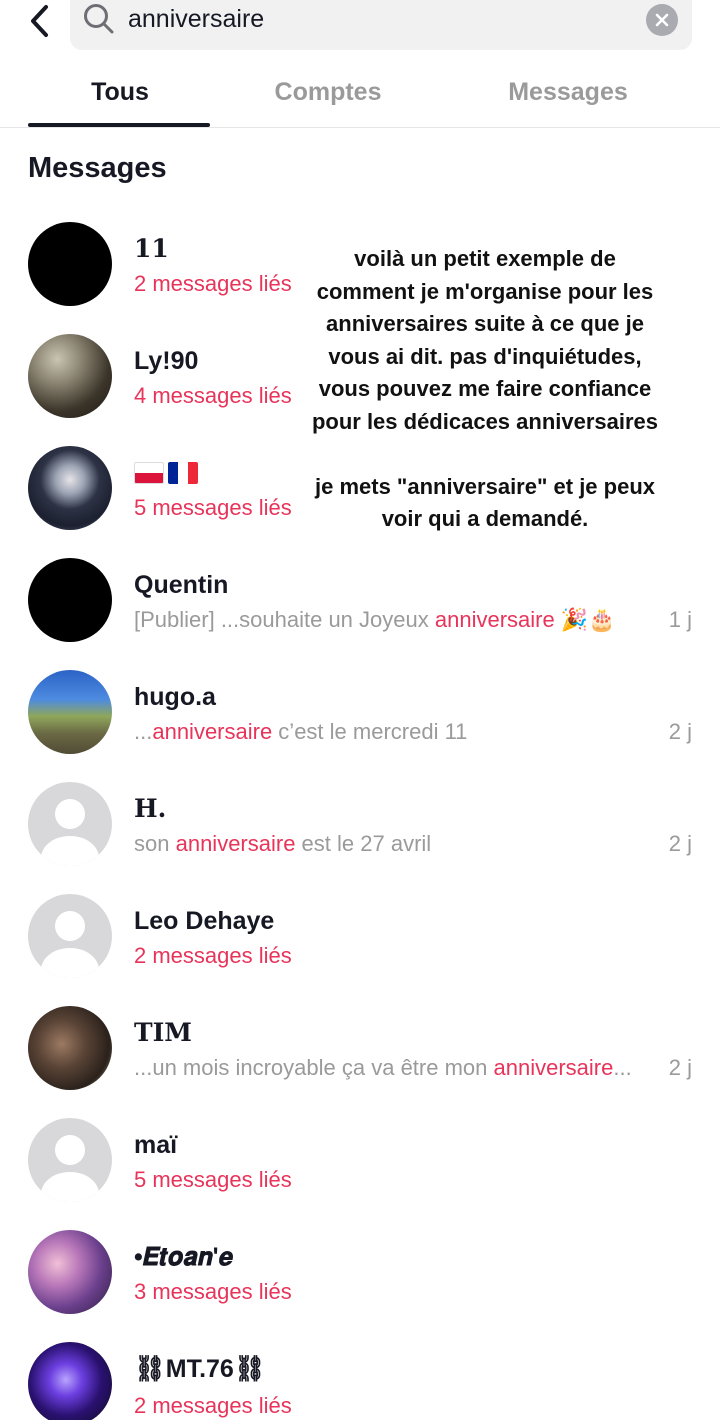 This screenshot has width=720, height=1420. I want to click on poland-flag-icon, so click(149, 473).